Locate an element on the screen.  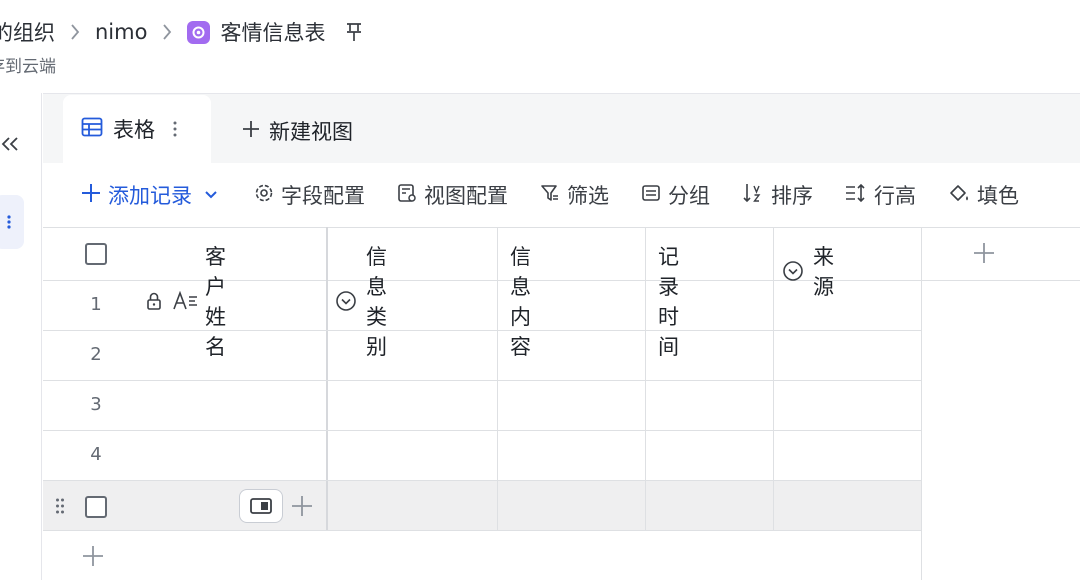
fill-color-button: 填色 is located at coordinates (983, 195).